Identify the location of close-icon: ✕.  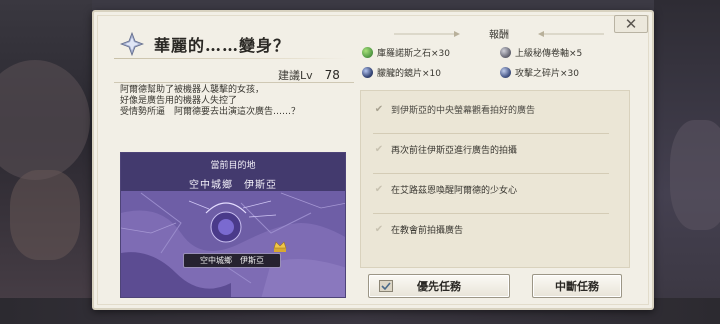
(631, 23).